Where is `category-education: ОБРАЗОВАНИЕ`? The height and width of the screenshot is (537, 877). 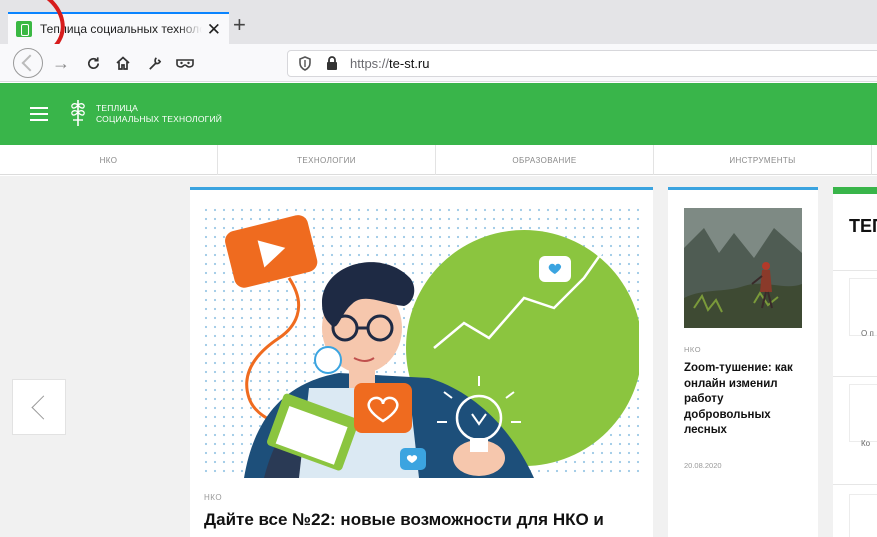
category-education: ОБРАЗОВАНИЕ is located at coordinates (545, 160).